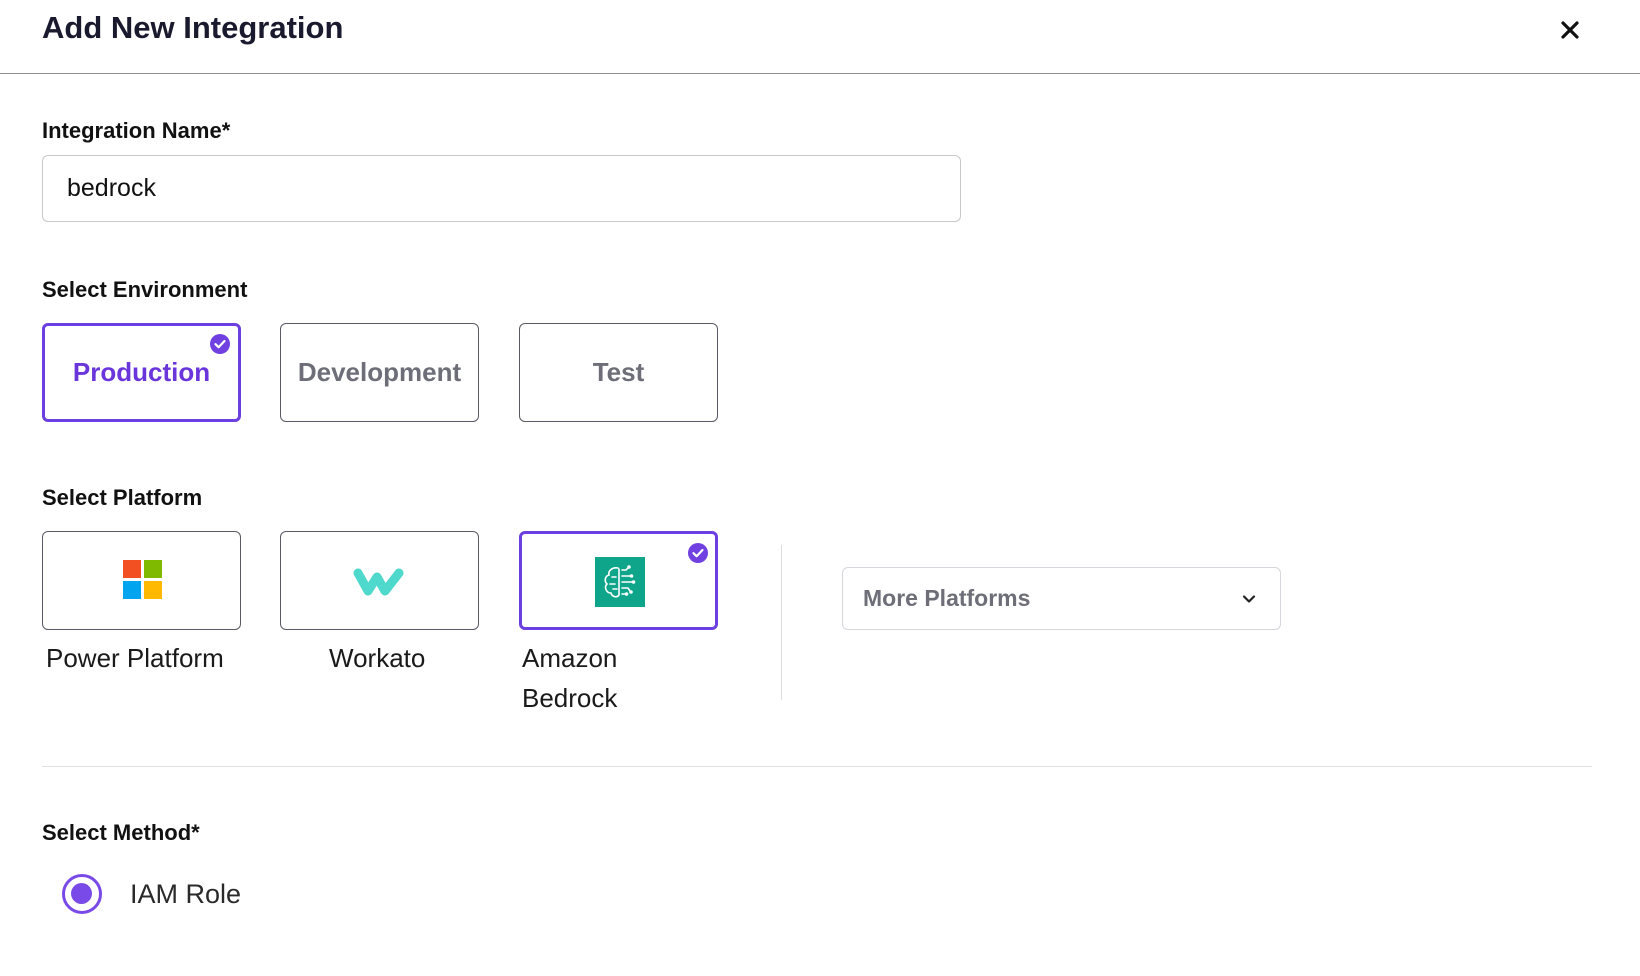 This screenshot has height=976, width=1640. I want to click on environment-option-production: Production, so click(141, 372).